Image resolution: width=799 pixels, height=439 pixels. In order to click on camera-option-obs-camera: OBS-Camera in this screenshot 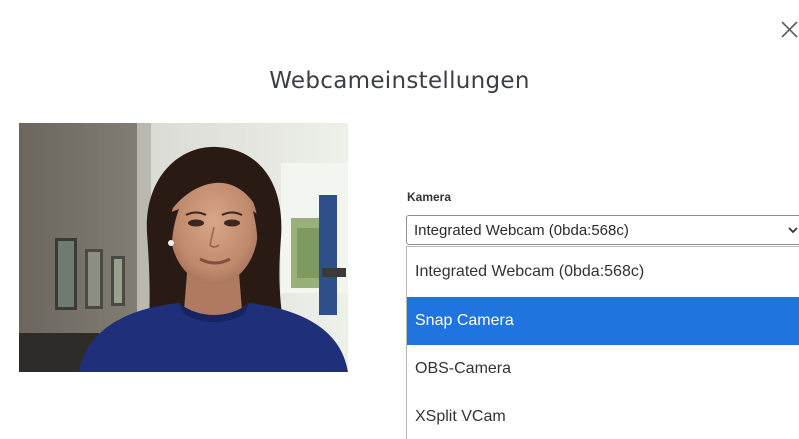, I will do `click(603, 369)`.